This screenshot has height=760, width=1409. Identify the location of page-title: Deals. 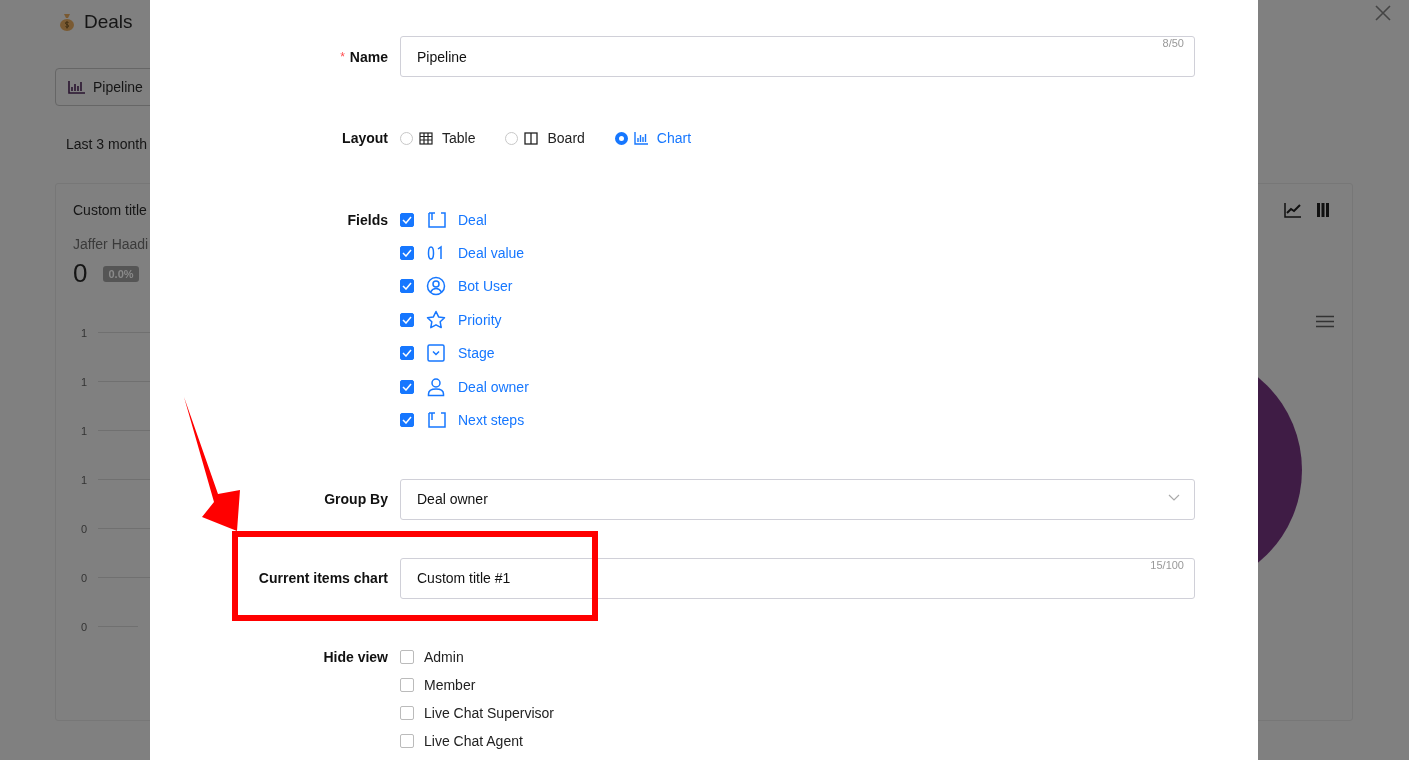
(108, 22).